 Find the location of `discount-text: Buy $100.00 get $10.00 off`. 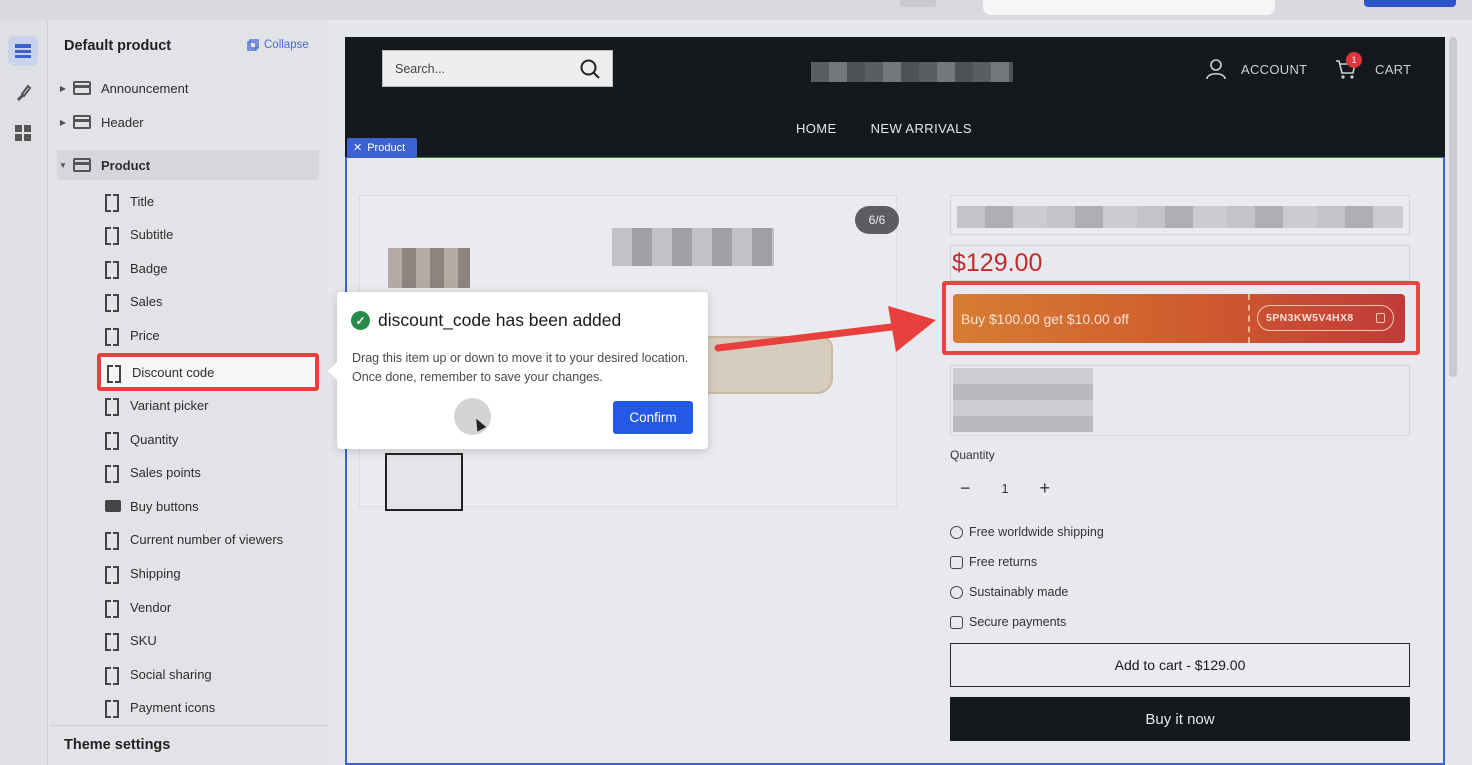

discount-text: Buy $100.00 get $10.00 off is located at coordinates (1045, 318).